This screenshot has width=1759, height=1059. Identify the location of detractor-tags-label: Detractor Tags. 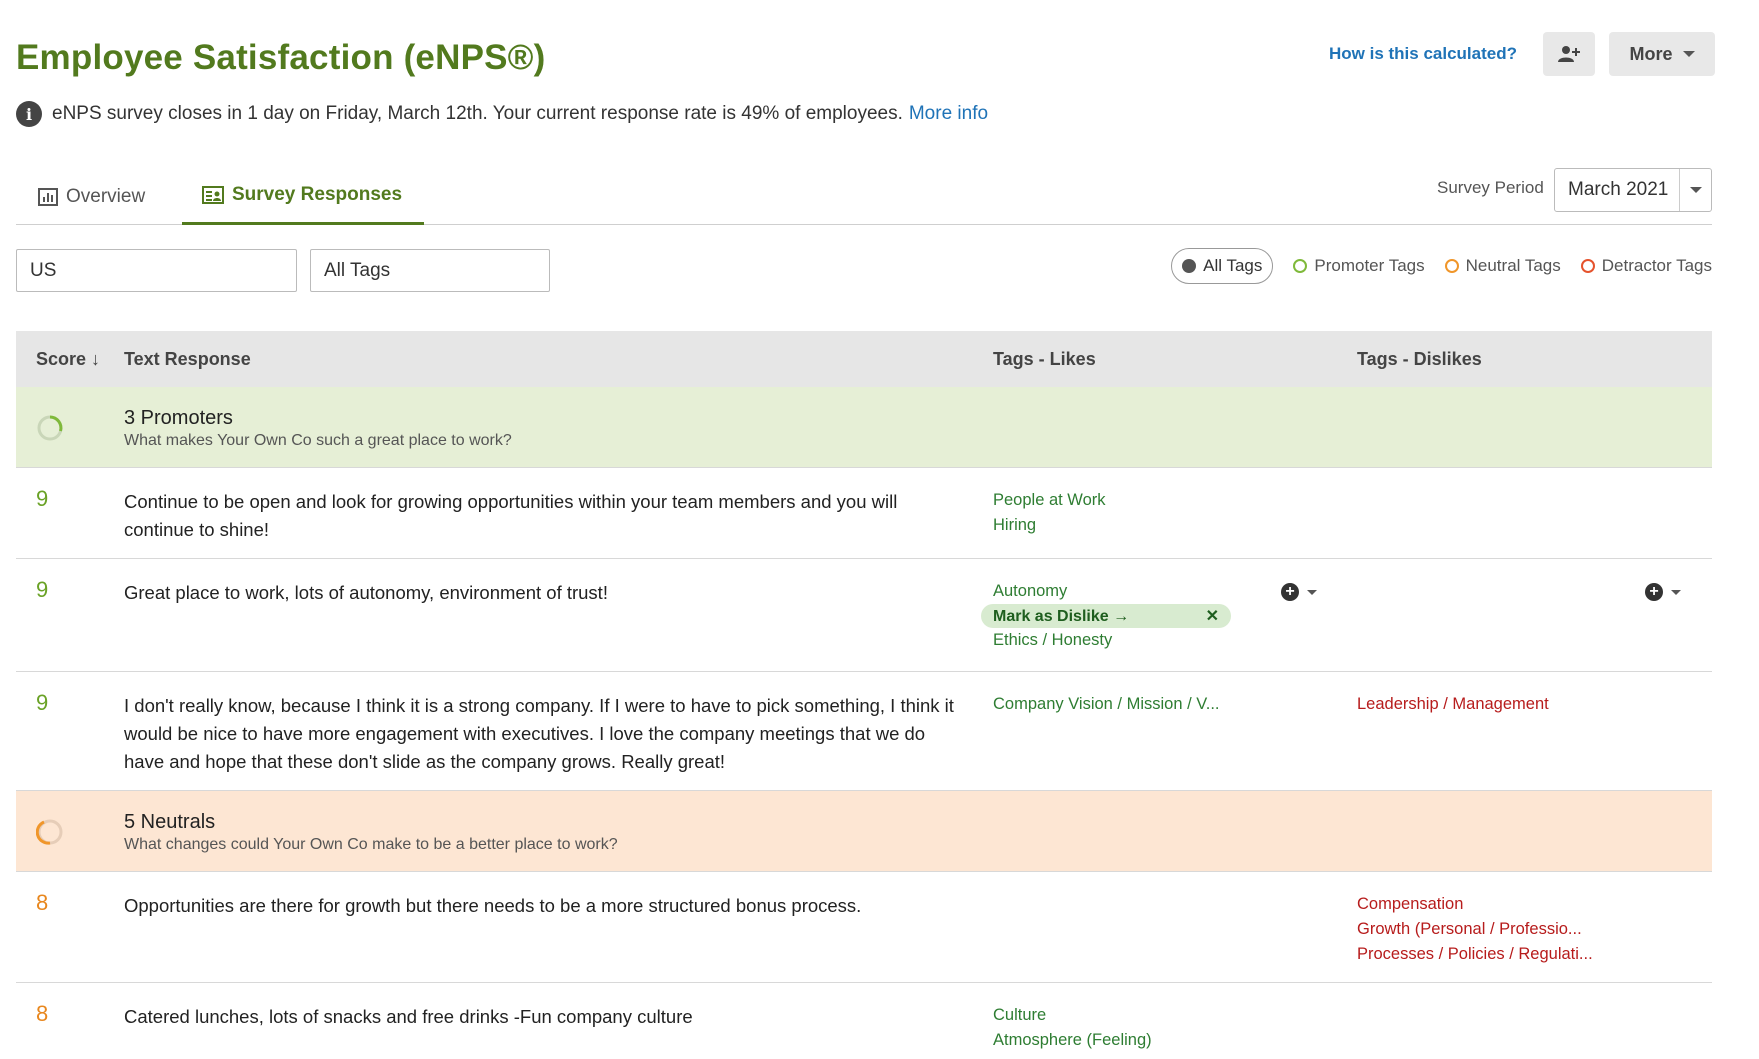
(1656, 265).